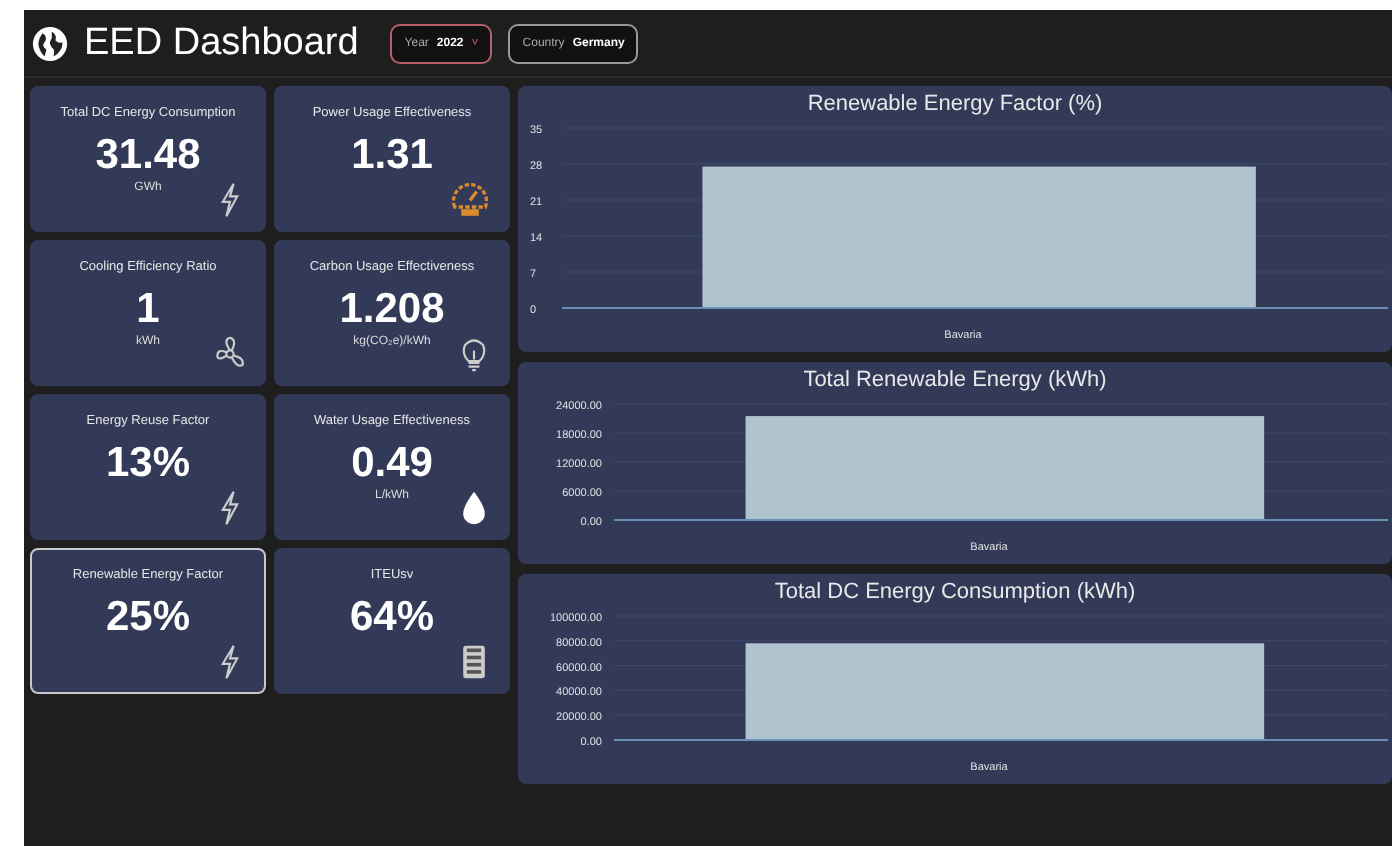 The image size is (1392, 846). Describe the element at coordinates (392, 618) in the screenshot. I see `metric-value: 64%` at that location.